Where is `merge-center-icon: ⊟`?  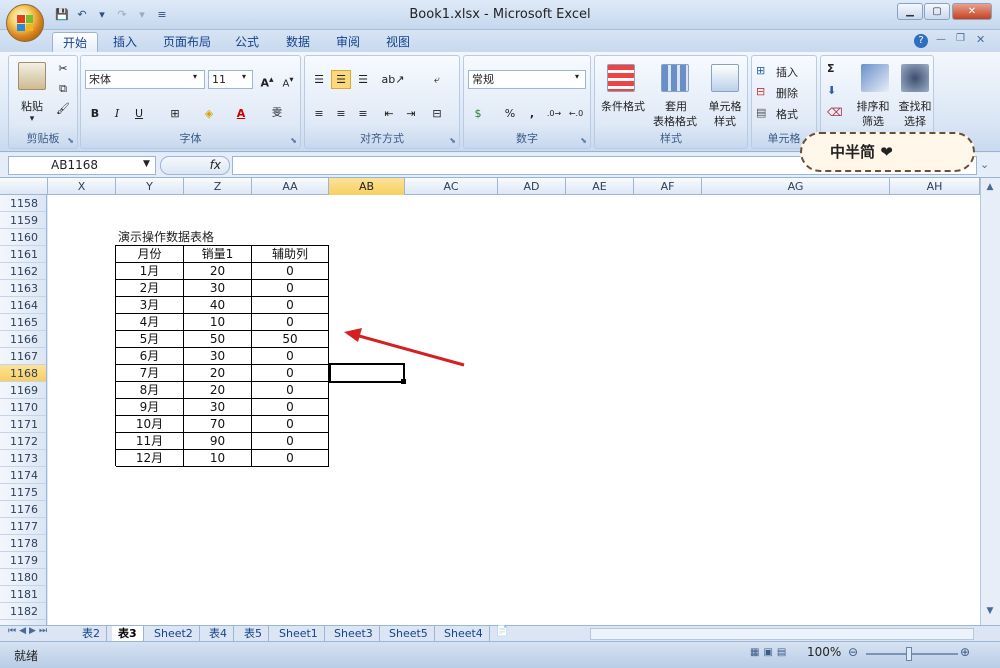 merge-center-icon: ⊟ is located at coordinates (437, 113).